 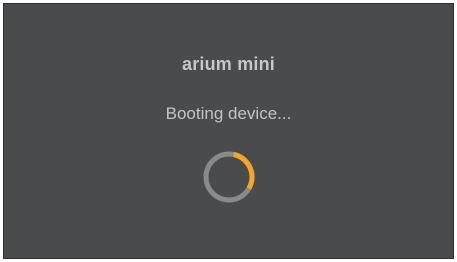 I want to click on loading-spinner-icon, so click(x=229, y=177).